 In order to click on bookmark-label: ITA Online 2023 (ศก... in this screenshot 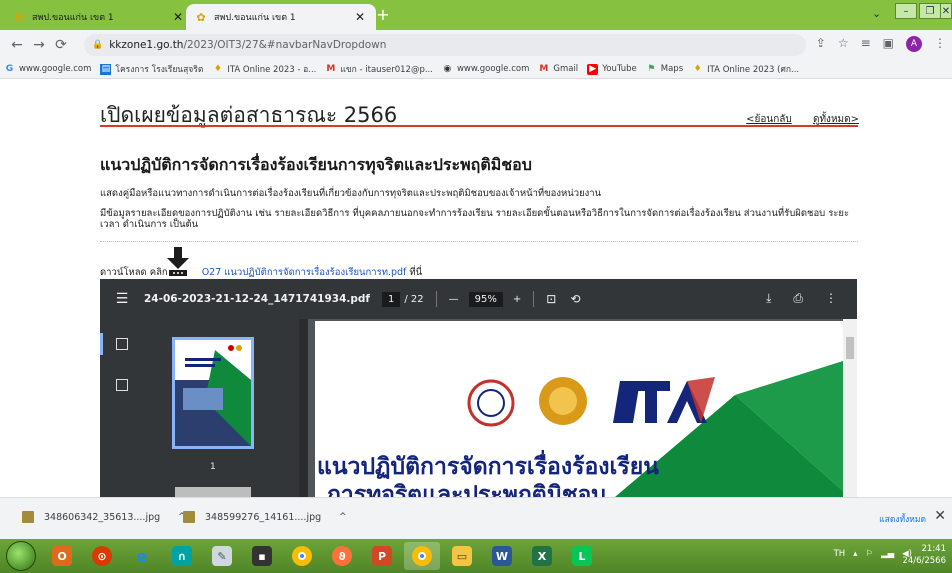, I will do `click(753, 70)`.